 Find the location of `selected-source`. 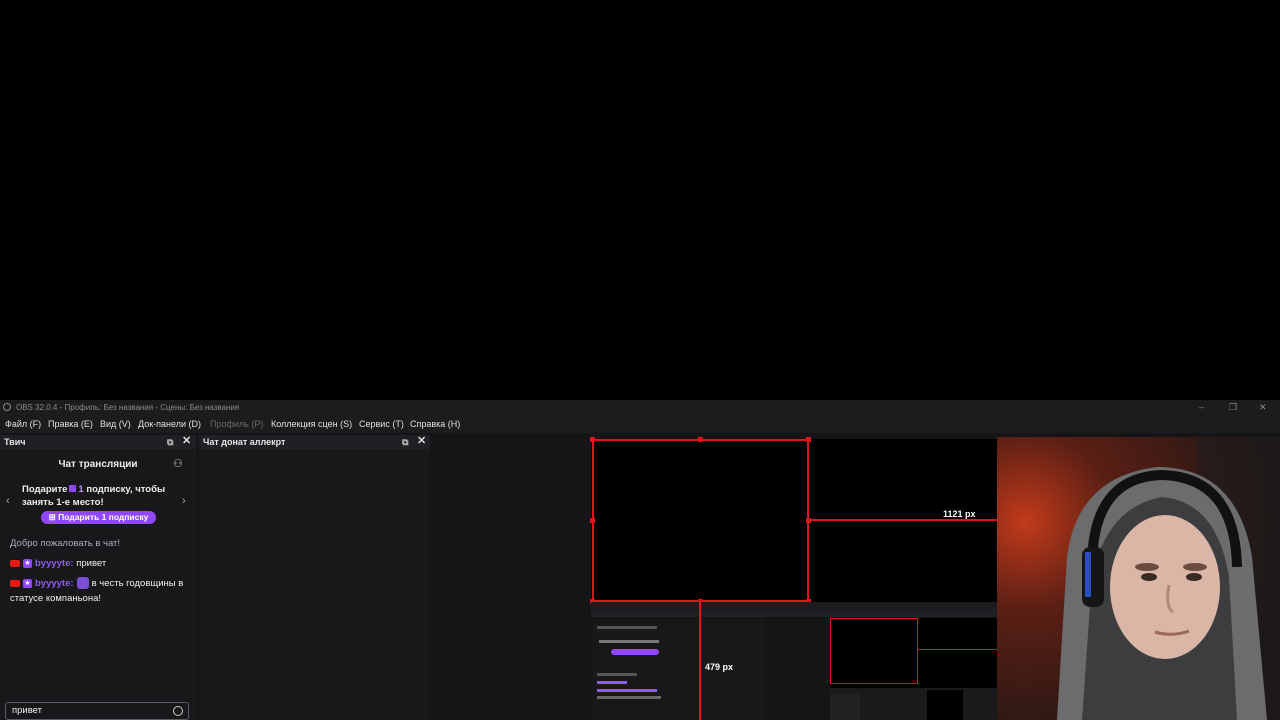

selected-source is located at coordinates (700, 520).